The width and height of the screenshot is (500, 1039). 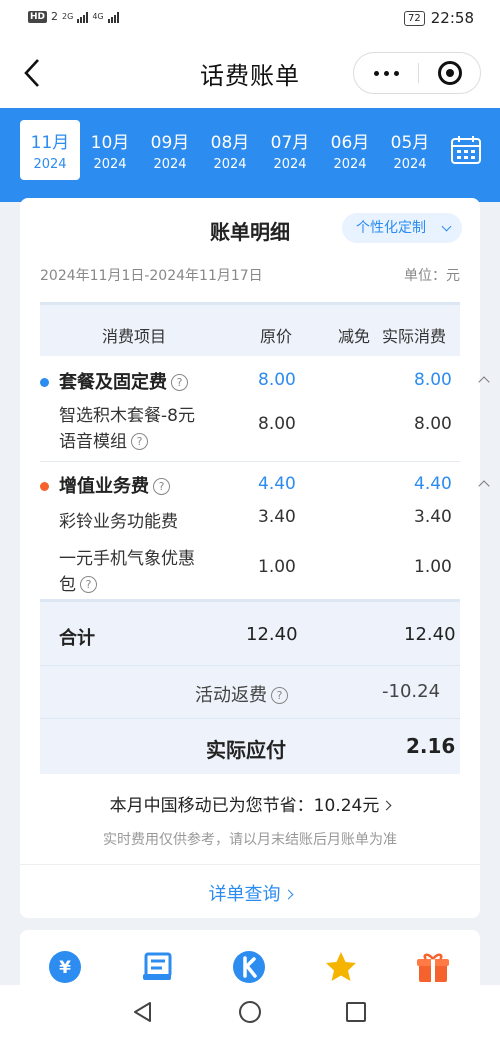 What do you see at coordinates (276, 336) in the screenshot?
I see `col-original: 原价` at bounding box center [276, 336].